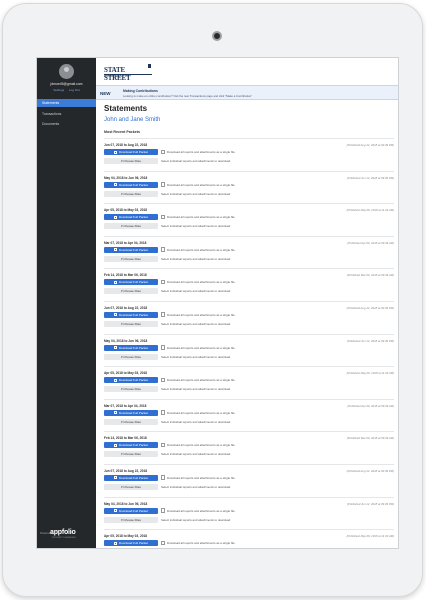 Image resolution: width=426 pixels, height=600 pixels. What do you see at coordinates (105, 93) in the screenshot?
I see `new-badge: NEW` at bounding box center [105, 93].